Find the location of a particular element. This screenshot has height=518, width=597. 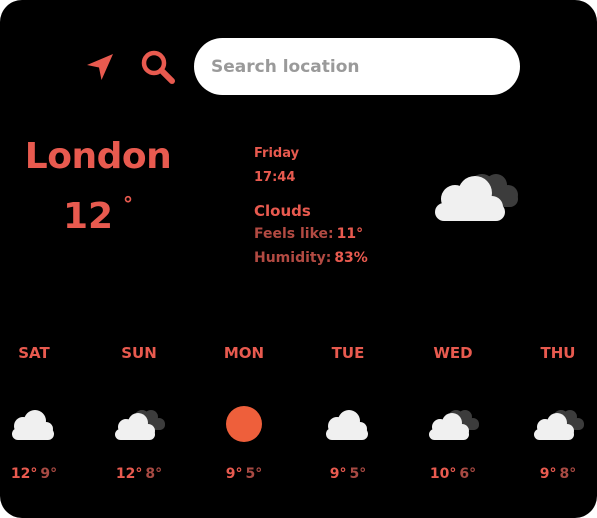

city-name: London is located at coordinates (98, 156).